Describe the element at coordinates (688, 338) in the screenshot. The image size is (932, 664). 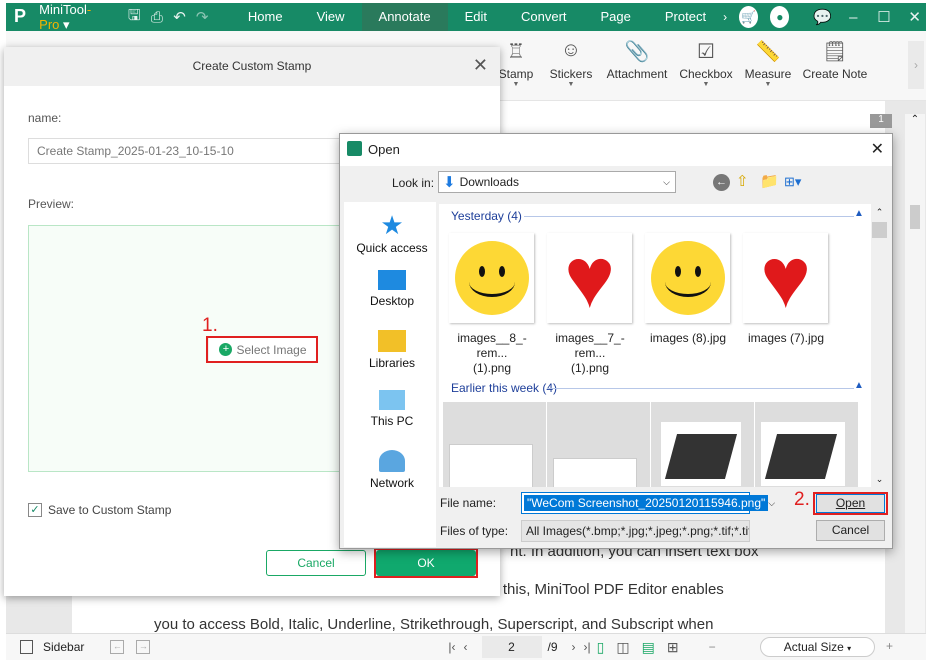
I see `file-name: images (8).jpg` at that location.